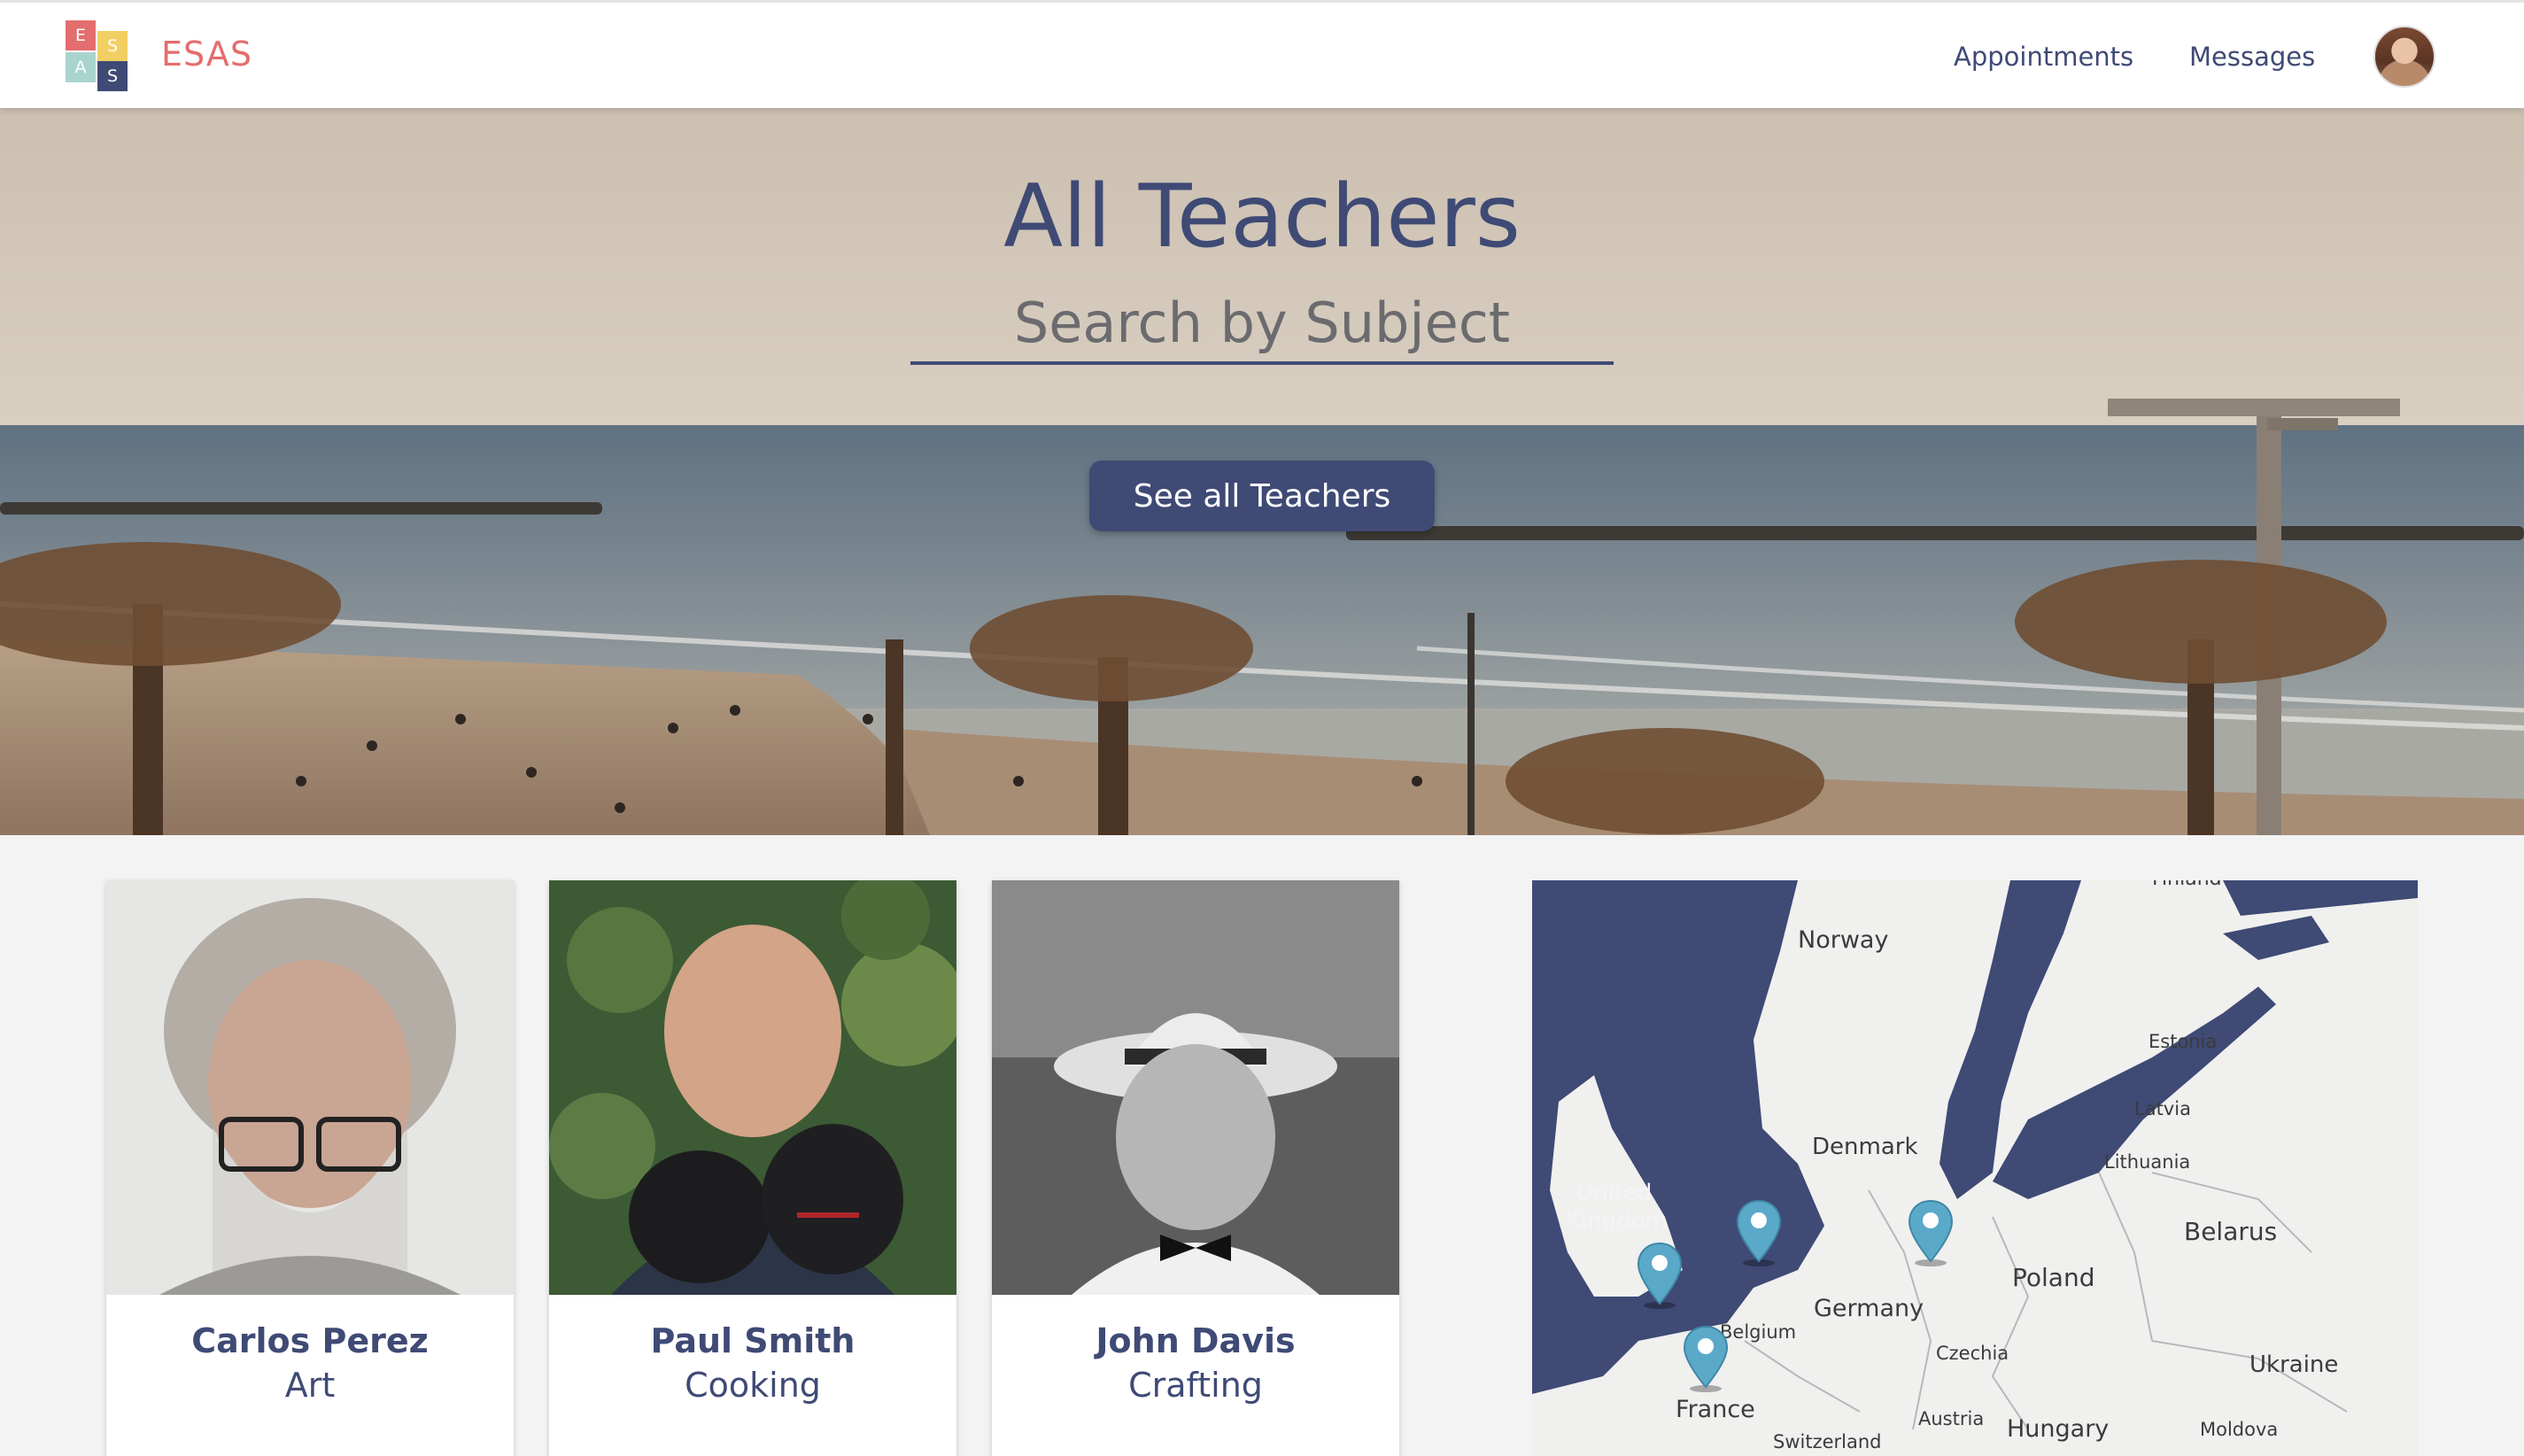  What do you see at coordinates (753, 1385) in the screenshot?
I see `teacher-subject: Cooking` at bounding box center [753, 1385].